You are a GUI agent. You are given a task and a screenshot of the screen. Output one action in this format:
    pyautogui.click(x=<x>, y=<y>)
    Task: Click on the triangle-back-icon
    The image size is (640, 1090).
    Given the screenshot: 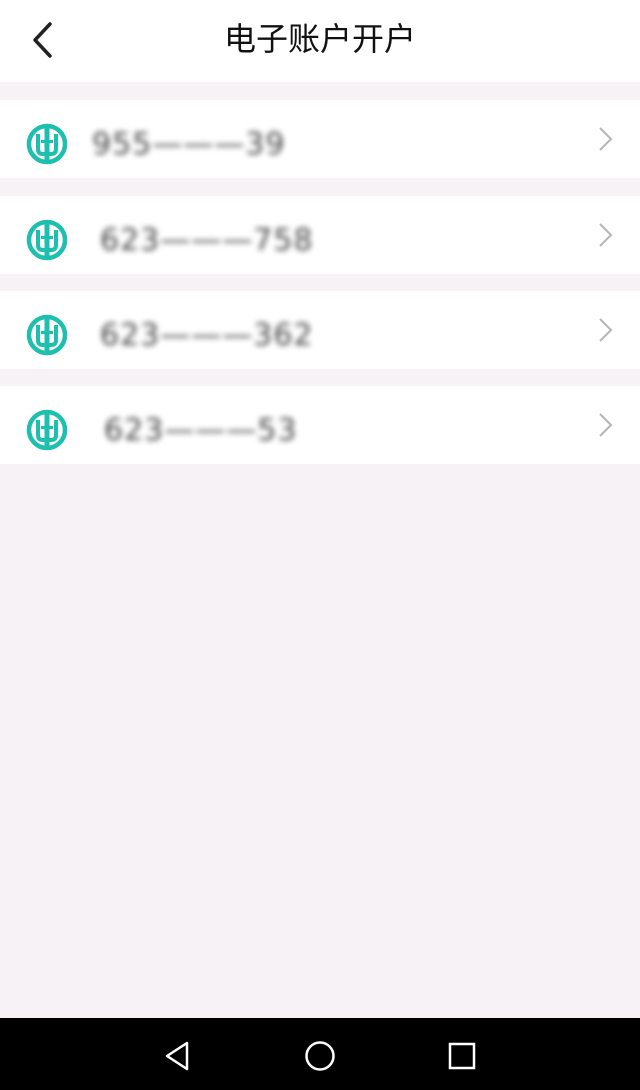 What is the action you would take?
    pyautogui.click(x=177, y=1056)
    